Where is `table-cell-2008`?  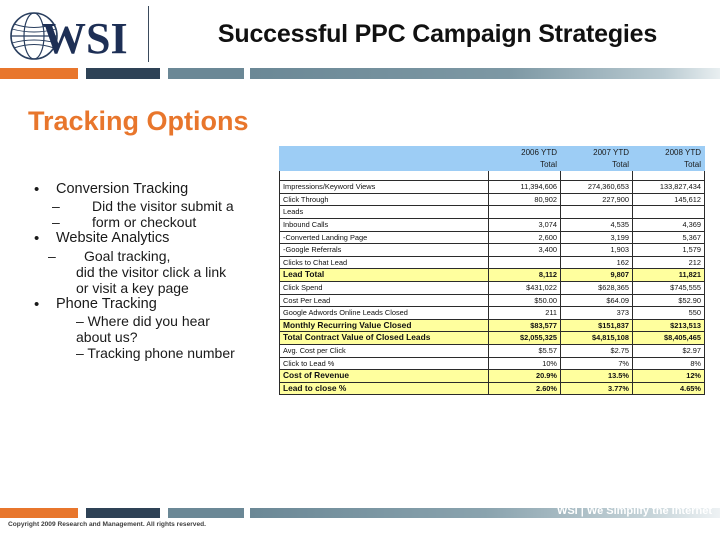 table-cell-2008 is located at coordinates (668, 212).